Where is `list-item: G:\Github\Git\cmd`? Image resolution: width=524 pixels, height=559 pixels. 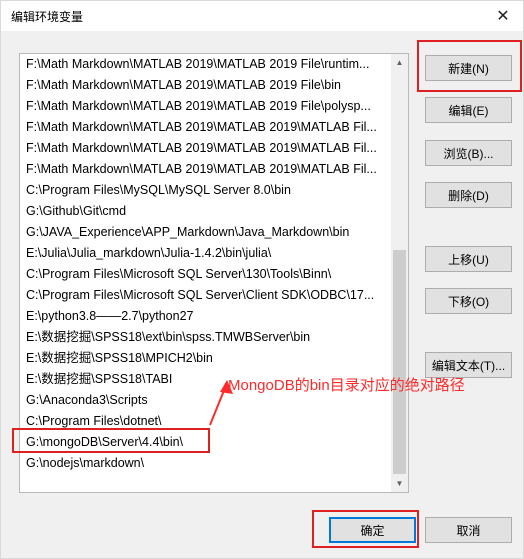
list-item: G:\Github\Git\cmd is located at coordinates (206, 211).